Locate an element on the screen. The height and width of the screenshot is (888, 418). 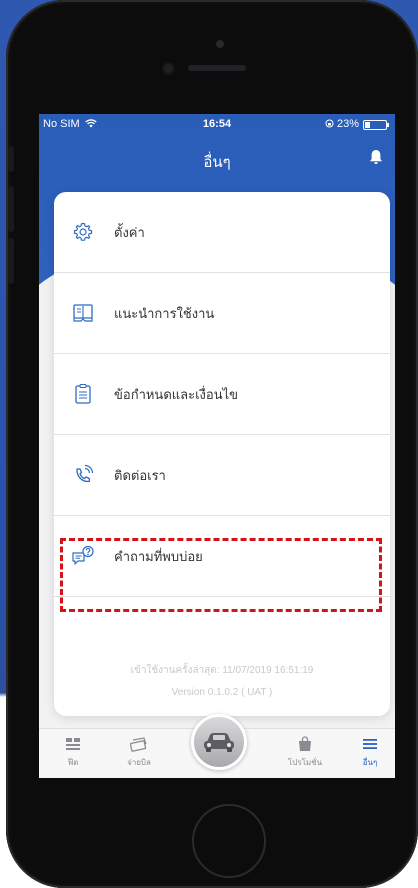
home-button is located at coordinates (229, 841).